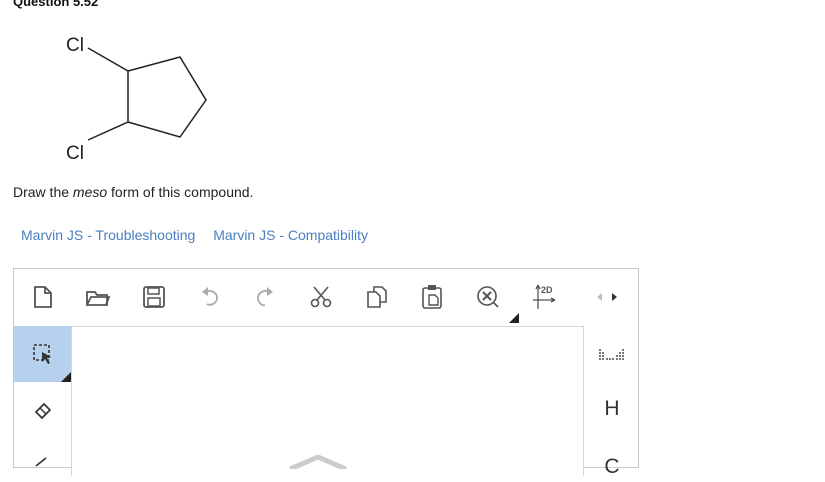 This screenshot has width=825, height=482. I want to click on ring-bonds, so click(167, 97).